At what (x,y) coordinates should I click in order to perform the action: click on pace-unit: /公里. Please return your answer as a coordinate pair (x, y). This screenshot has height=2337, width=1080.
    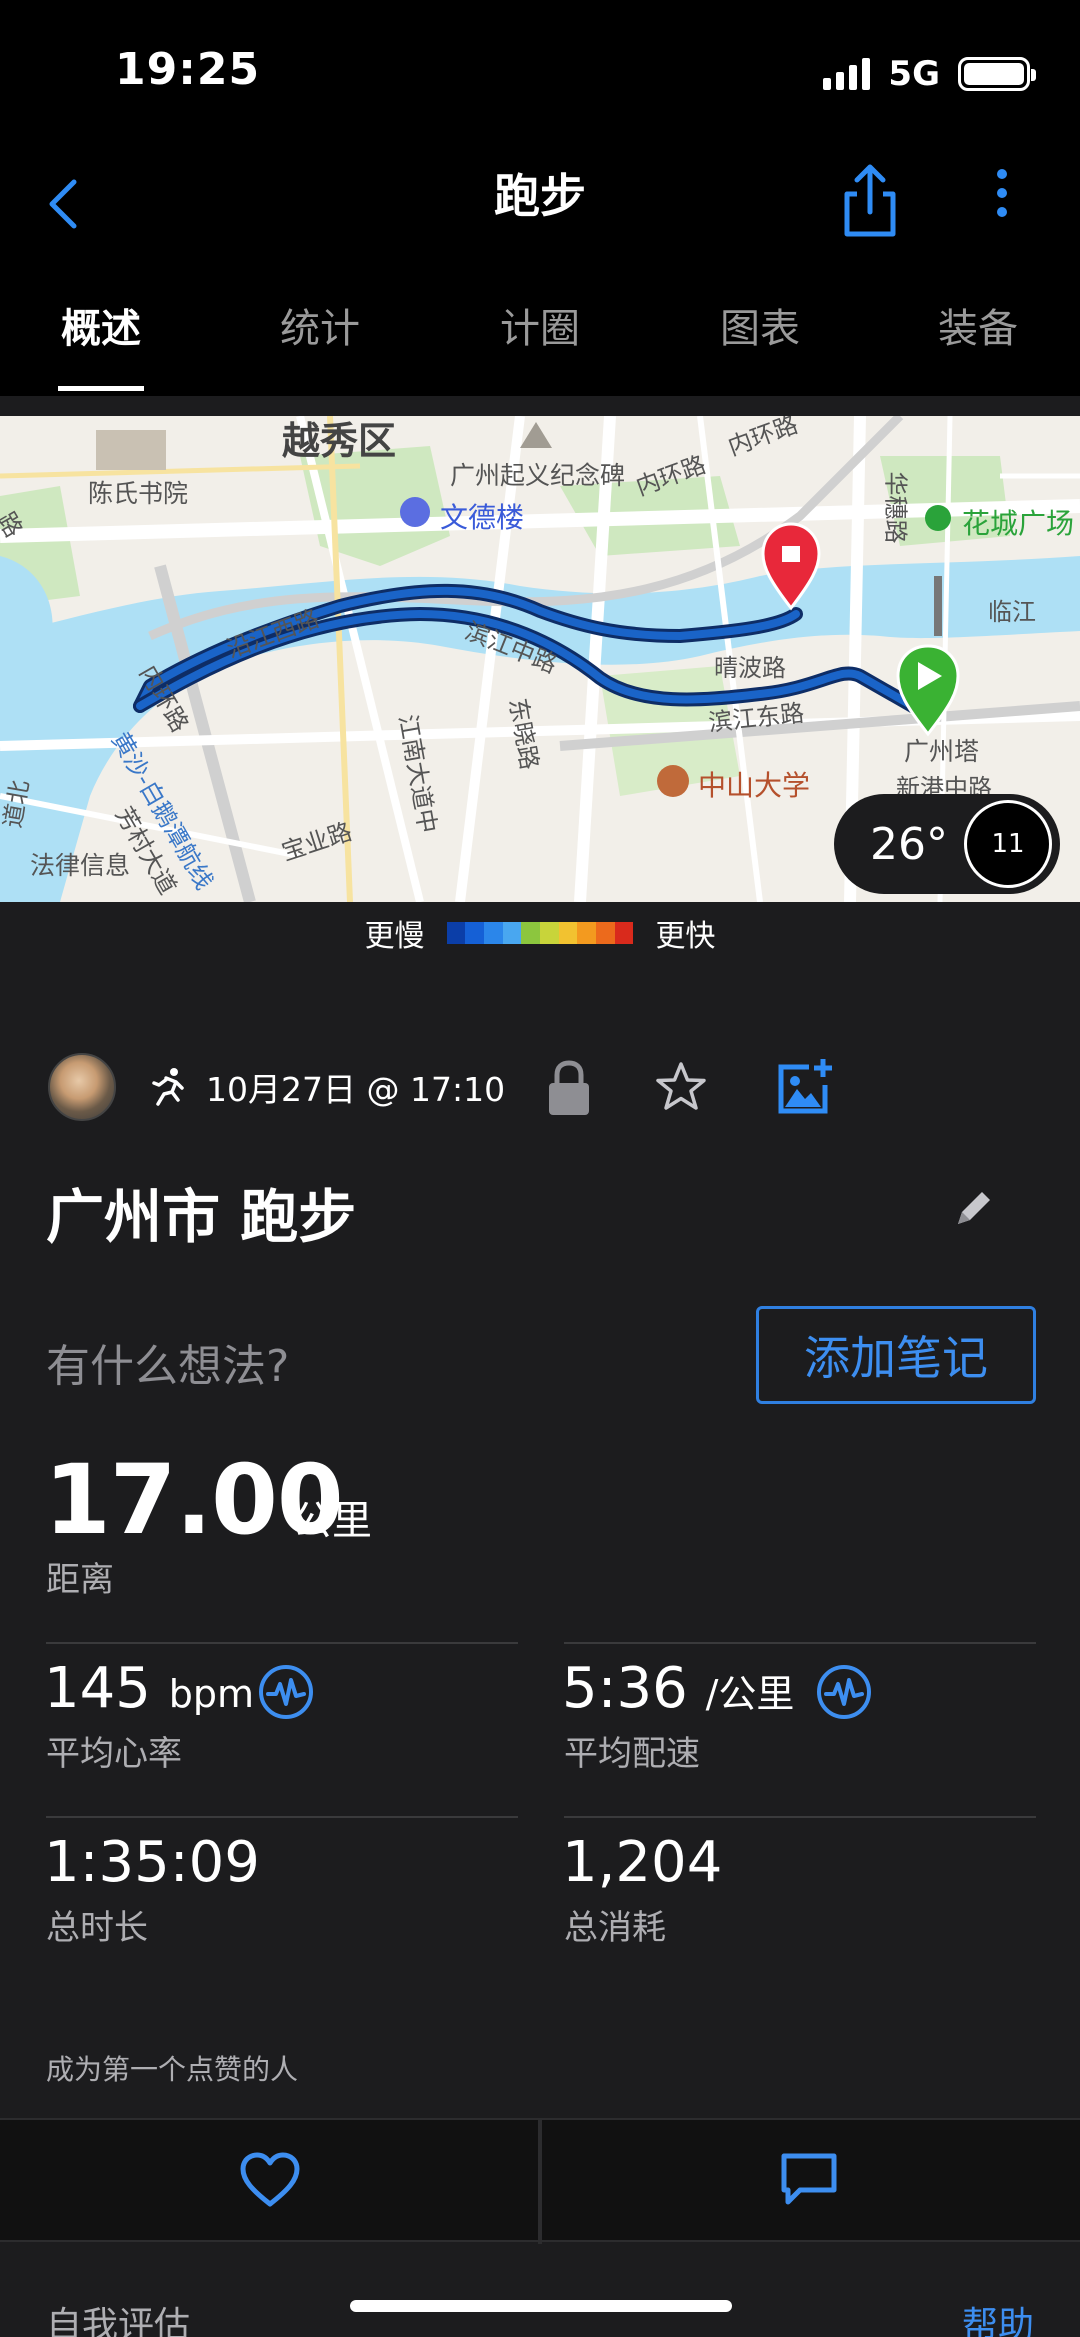
    Looking at the image, I should click on (750, 1694).